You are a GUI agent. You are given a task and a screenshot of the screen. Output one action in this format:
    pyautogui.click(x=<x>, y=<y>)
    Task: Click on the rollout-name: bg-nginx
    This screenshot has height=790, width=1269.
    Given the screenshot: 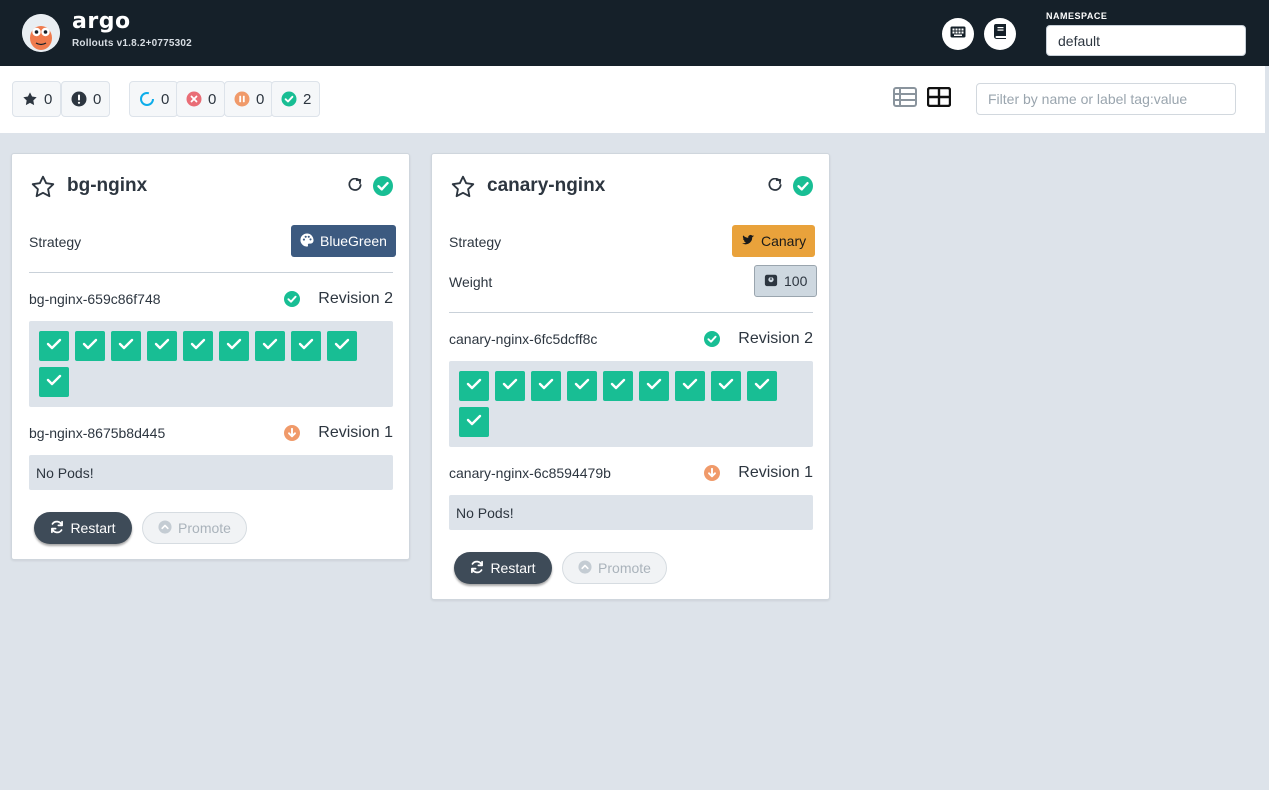 What is the action you would take?
    pyautogui.click(x=107, y=186)
    